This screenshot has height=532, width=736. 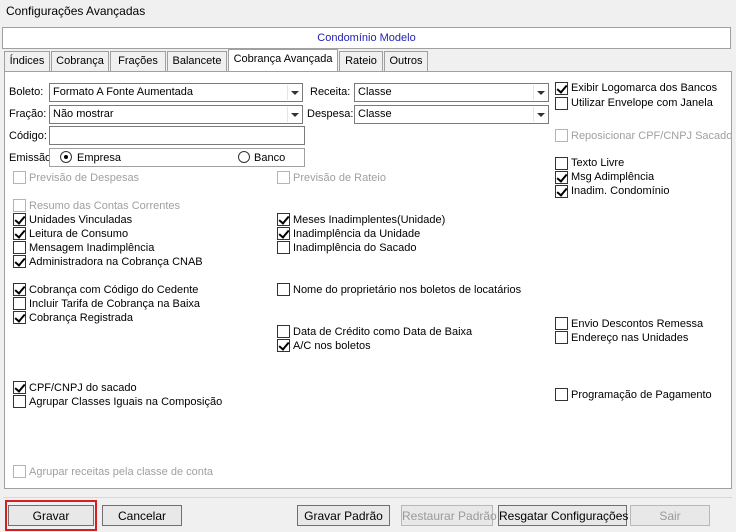 I want to click on fracao-label: Fração:, so click(x=28, y=114).